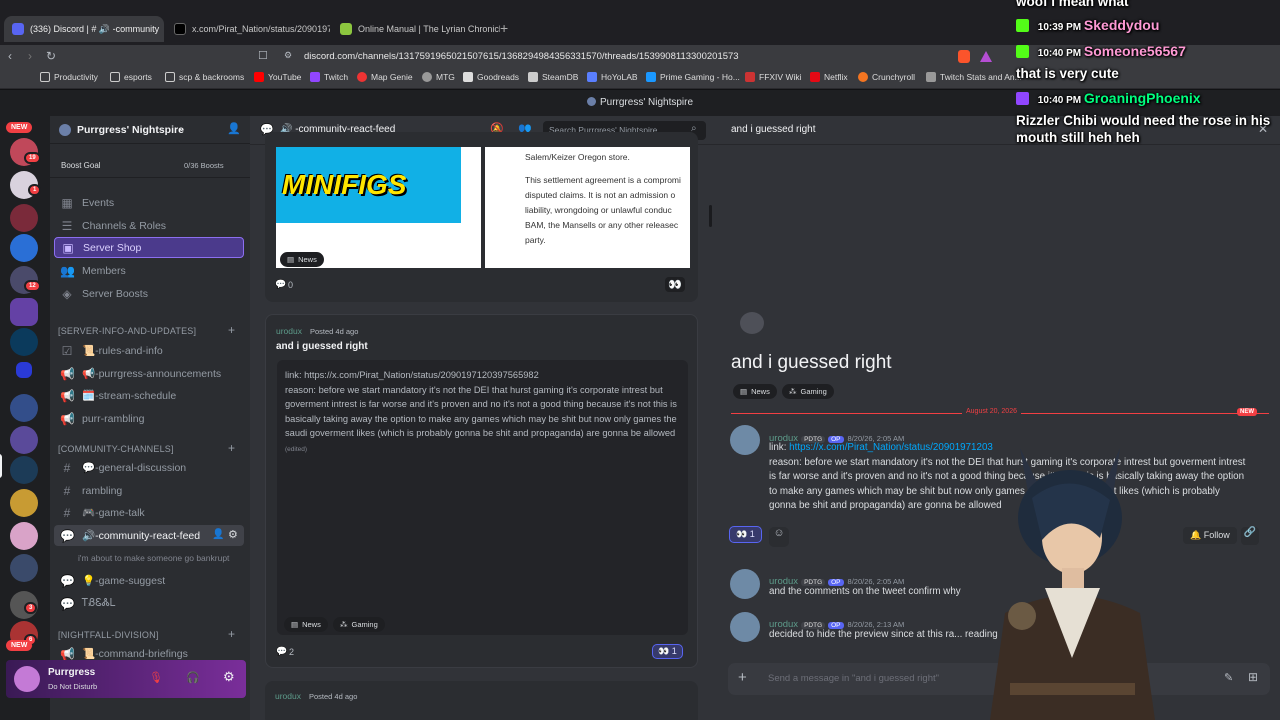 The width and height of the screenshot is (1280, 720). What do you see at coordinates (773, 77) in the screenshot?
I see `bookmark-item: FFXIV Wiki` at bounding box center [773, 77].